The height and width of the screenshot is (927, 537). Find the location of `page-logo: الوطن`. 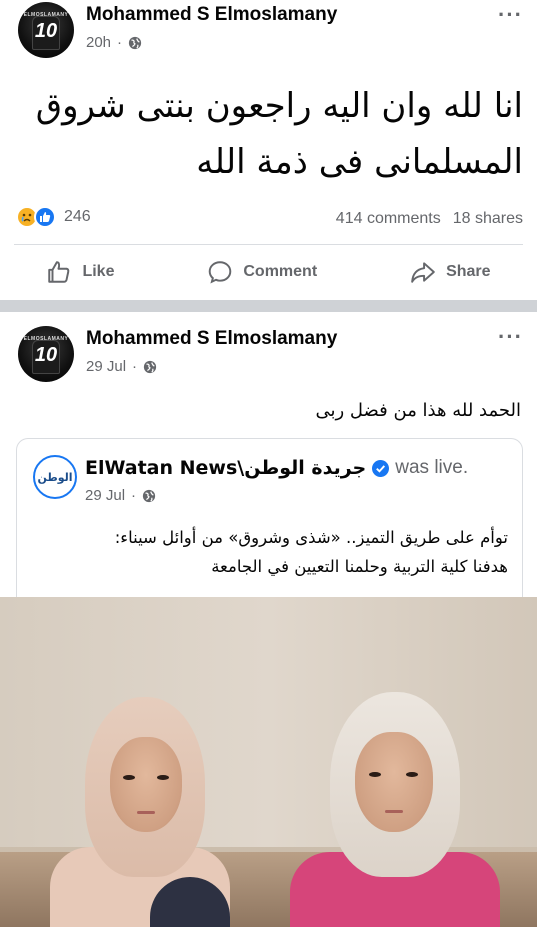

page-logo: الوطن is located at coordinates (55, 477).